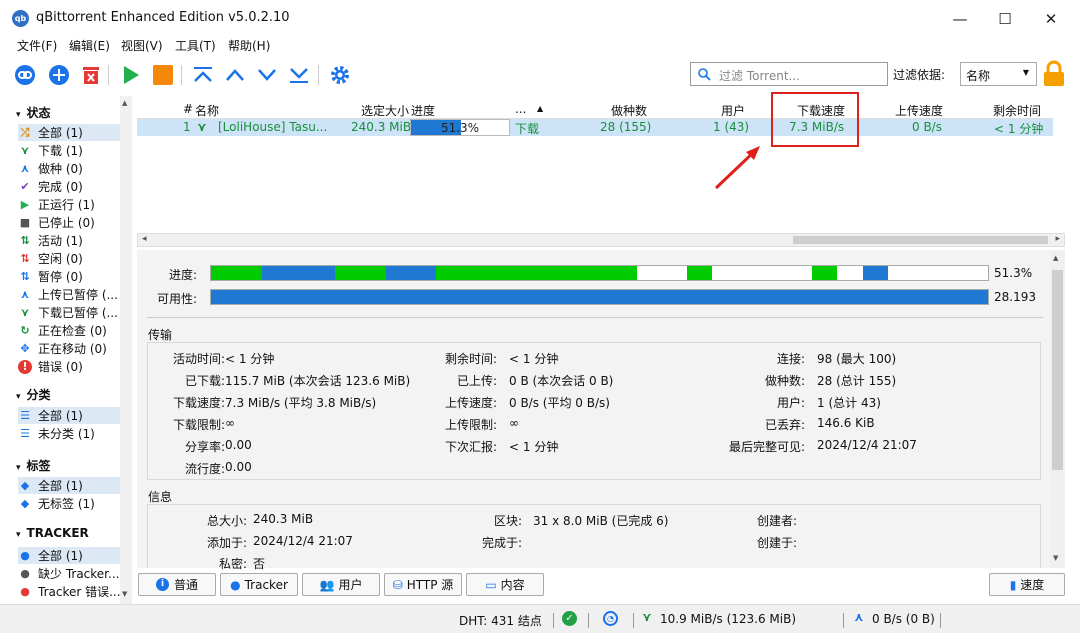  Describe the element at coordinates (59, 75) in the screenshot. I see `add-torrent-icon` at that location.